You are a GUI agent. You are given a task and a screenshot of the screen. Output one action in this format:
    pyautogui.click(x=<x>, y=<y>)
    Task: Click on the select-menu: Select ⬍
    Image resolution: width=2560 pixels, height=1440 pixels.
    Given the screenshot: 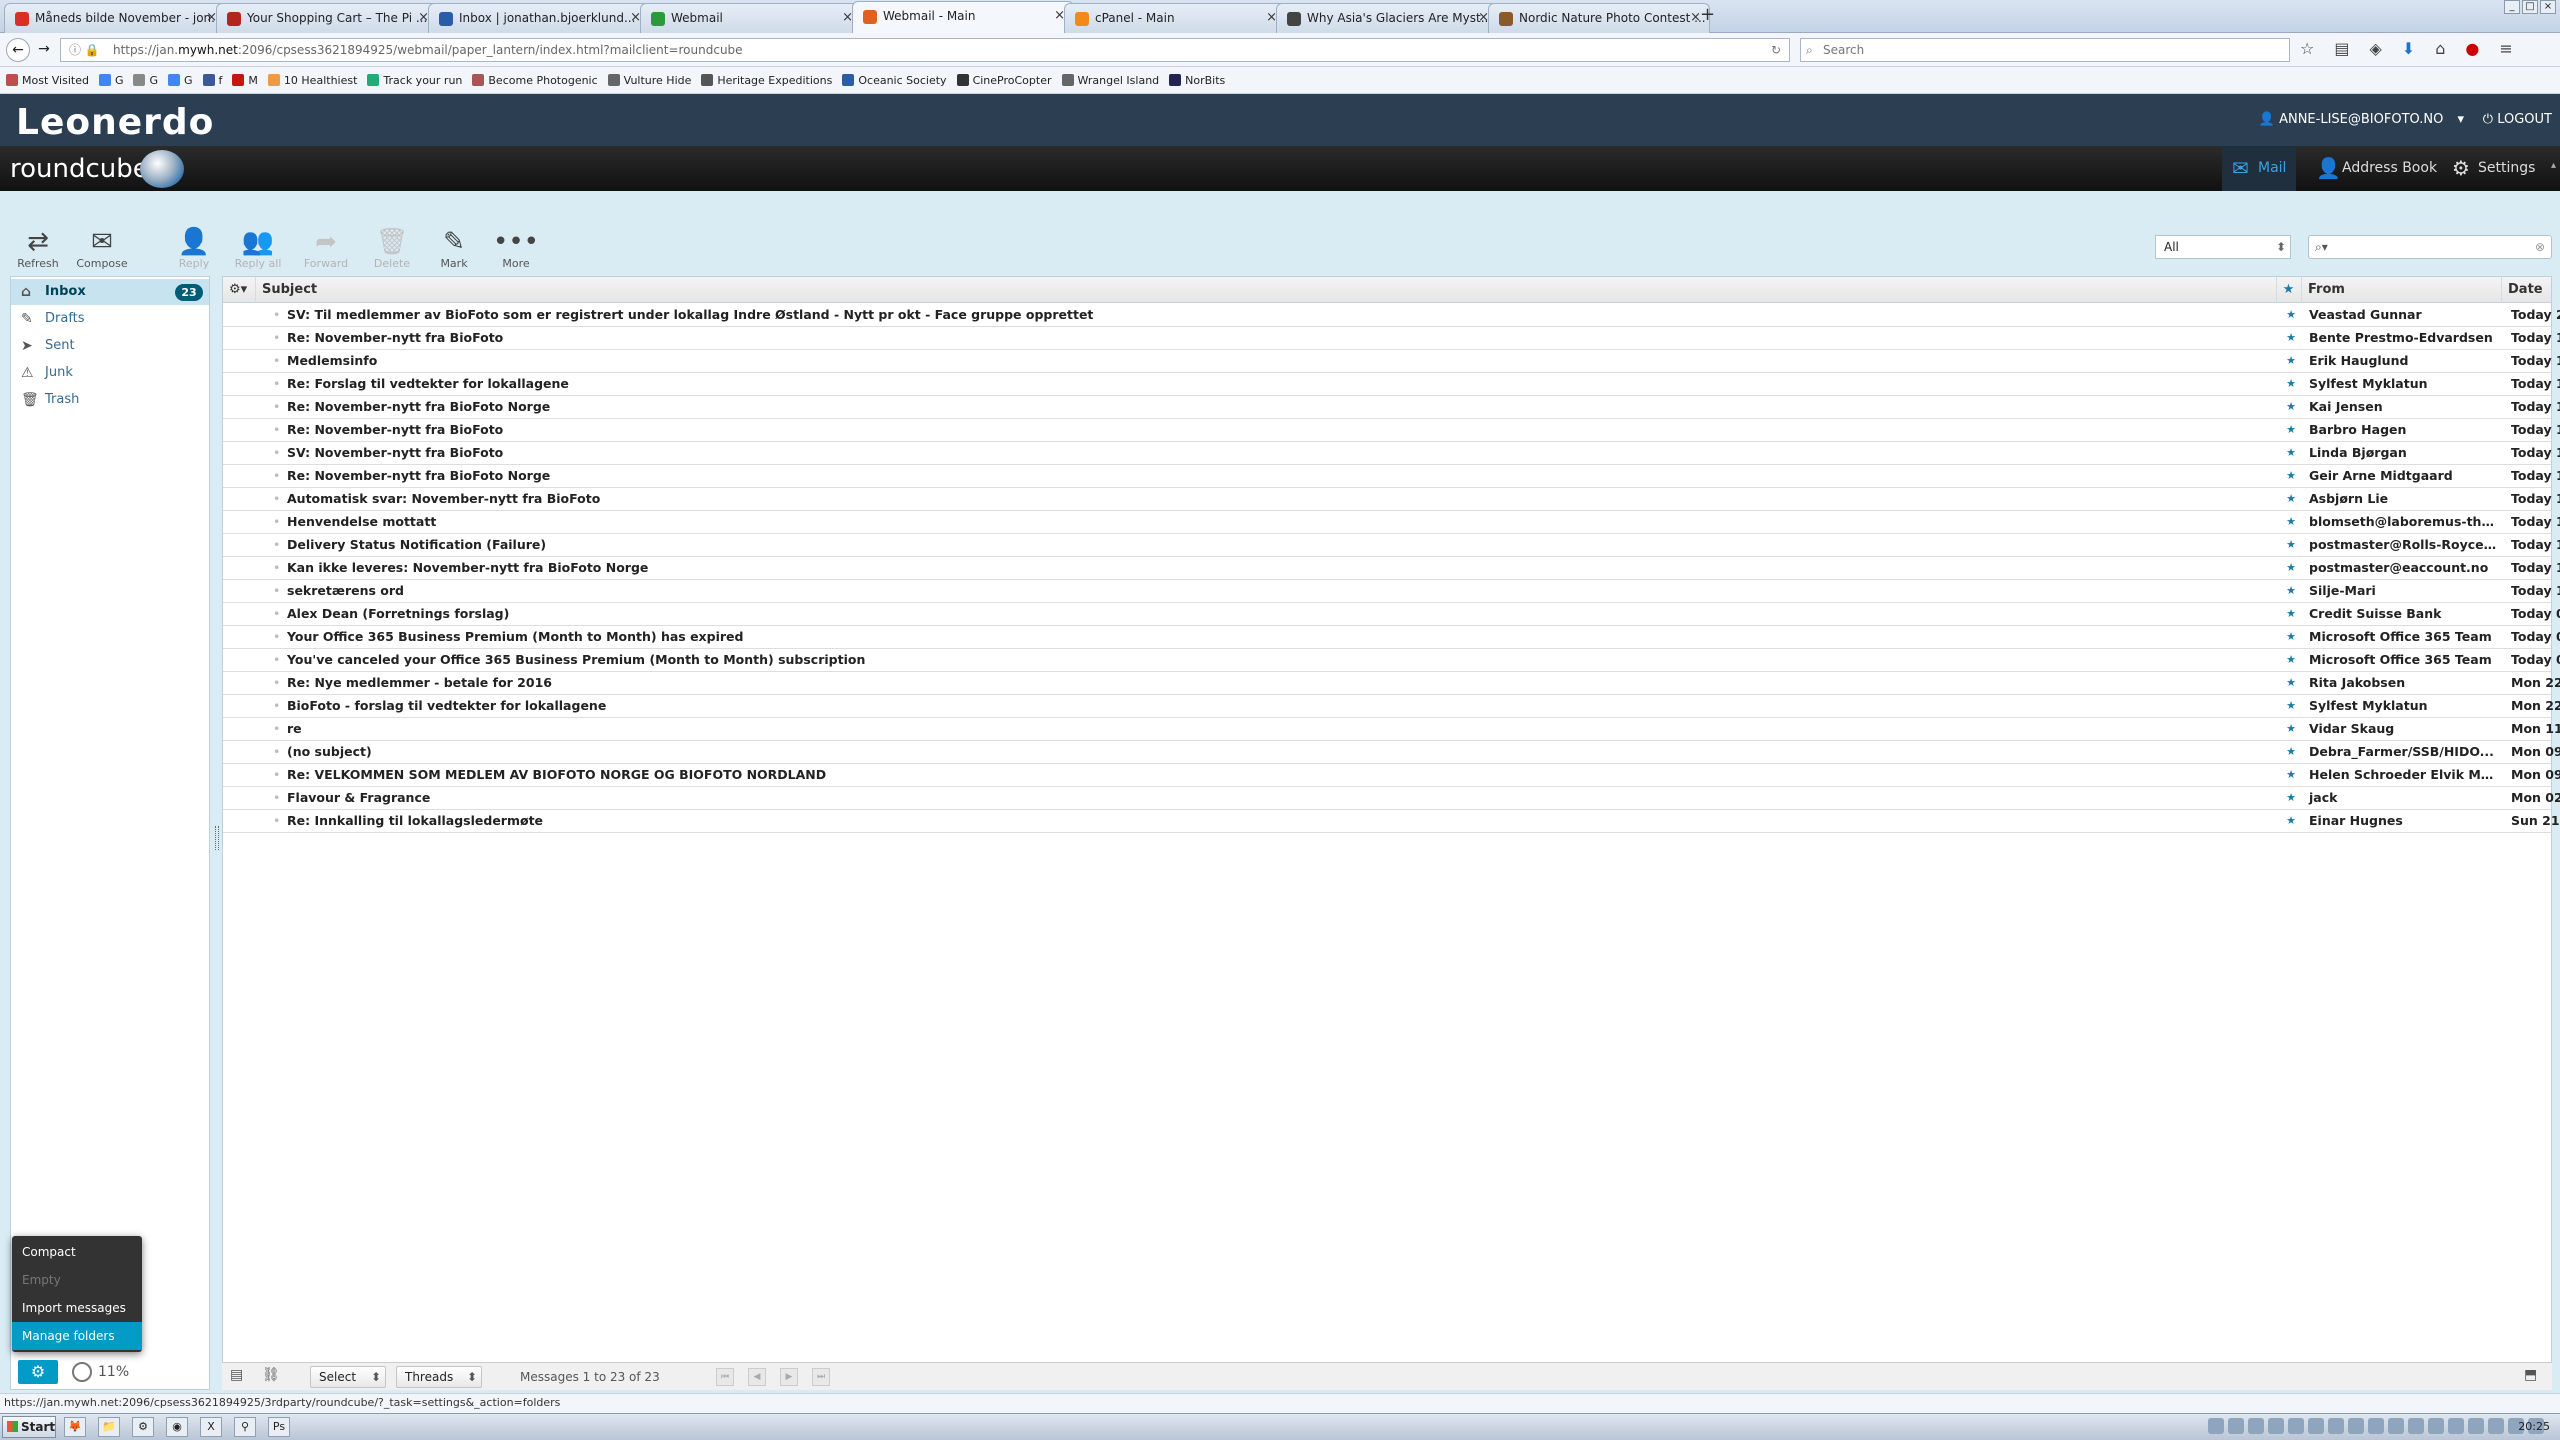 What is the action you would take?
    pyautogui.click(x=348, y=1377)
    